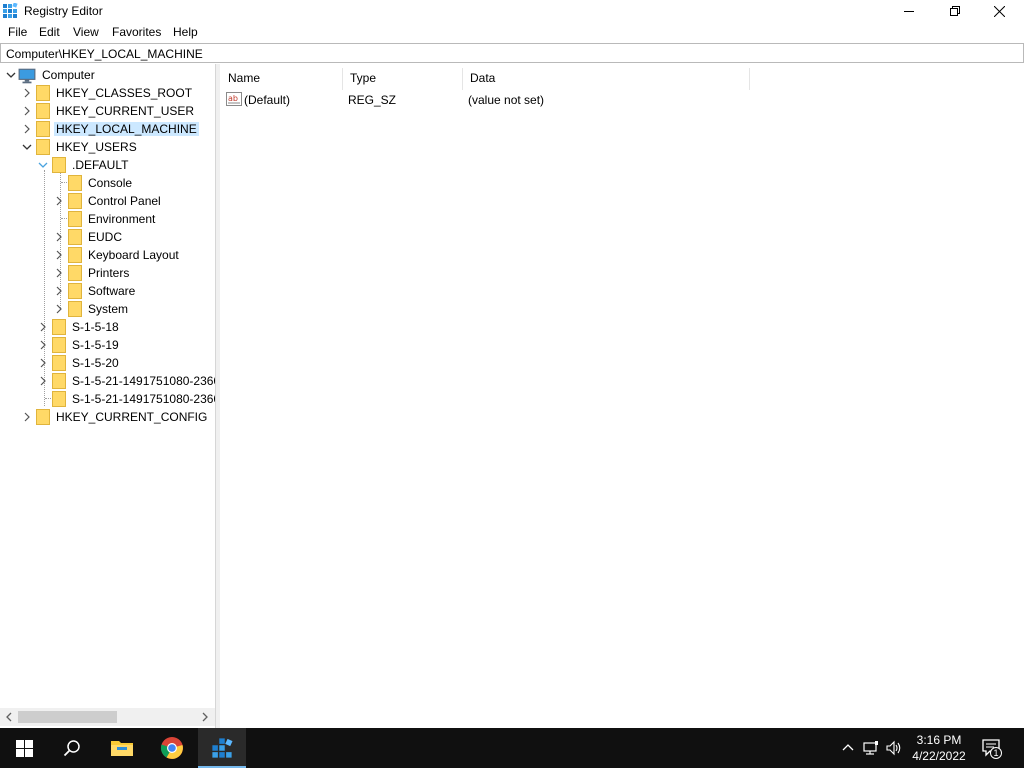 The image size is (1024, 768). What do you see at coordinates (894, 748) in the screenshot?
I see `volume-icon` at bounding box center [894, 748].